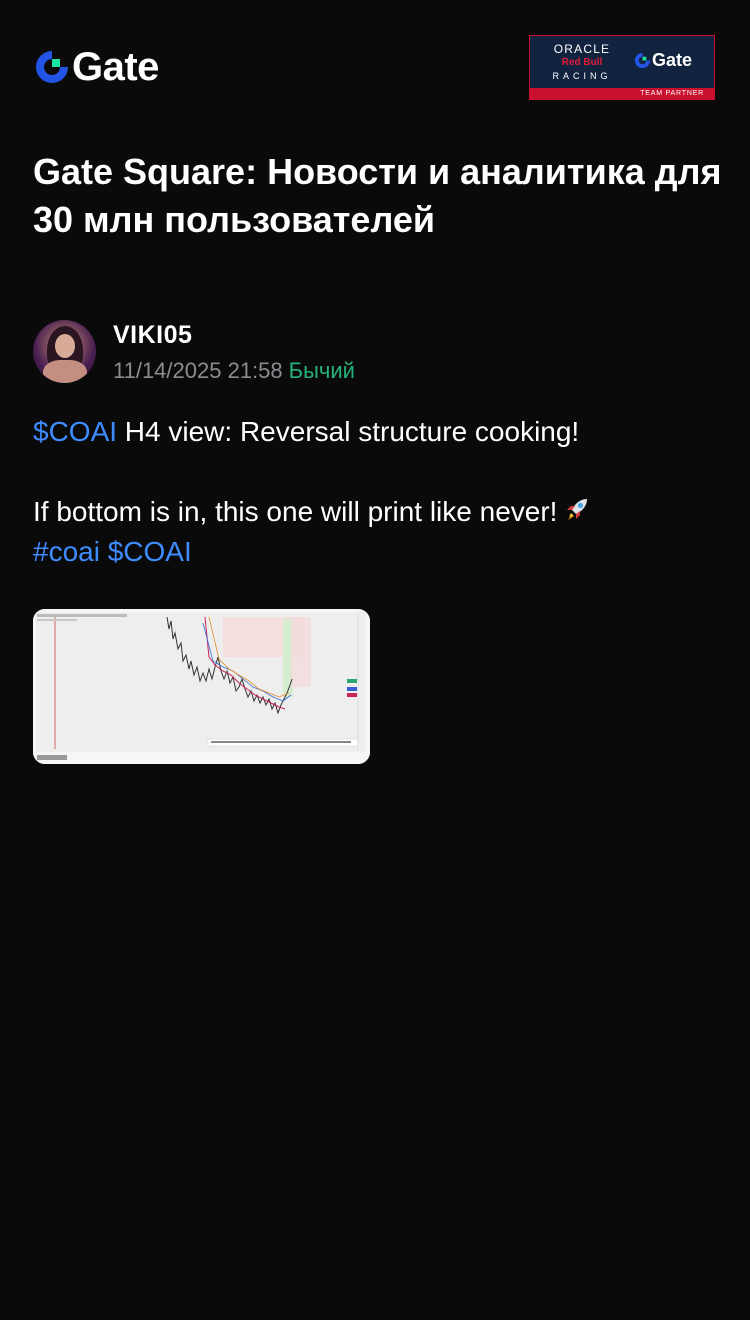  I want to click on brand-name: Gate, so click(115, 67).